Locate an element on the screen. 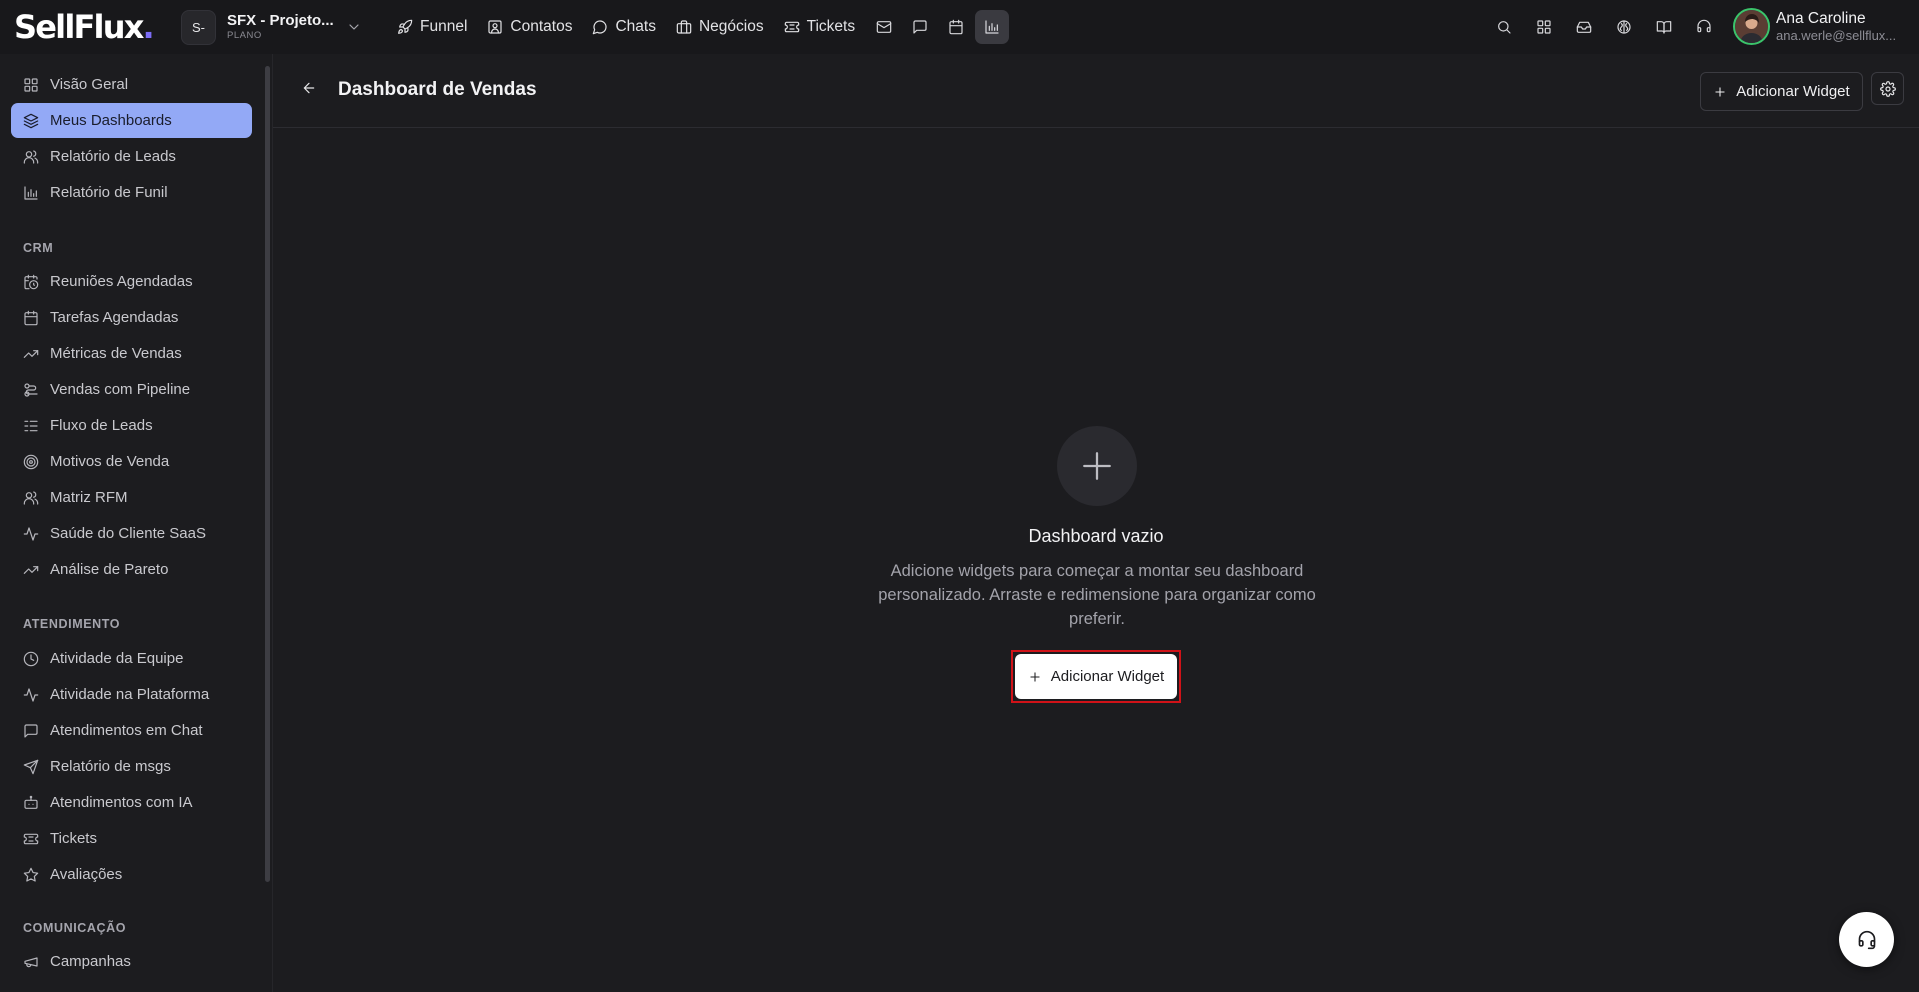 This screenshot has width=1919, height=992. add-widget-button: Adicionar Widget is located at coordinates (1096, 676).